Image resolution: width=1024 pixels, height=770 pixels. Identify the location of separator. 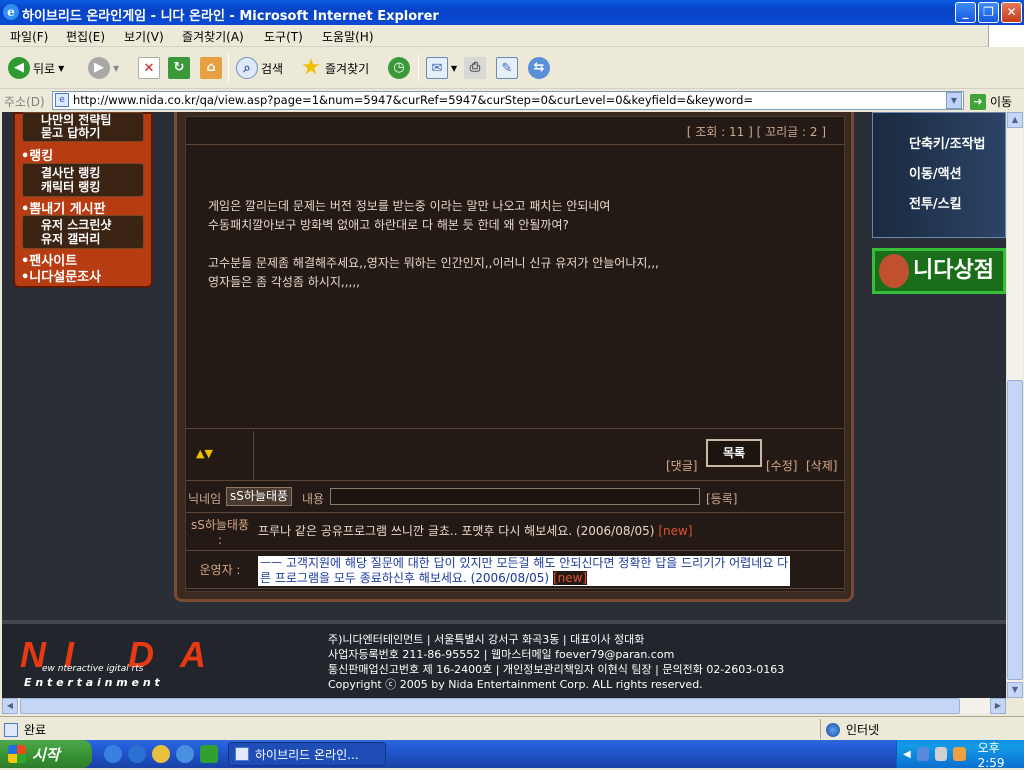
(418, 68).